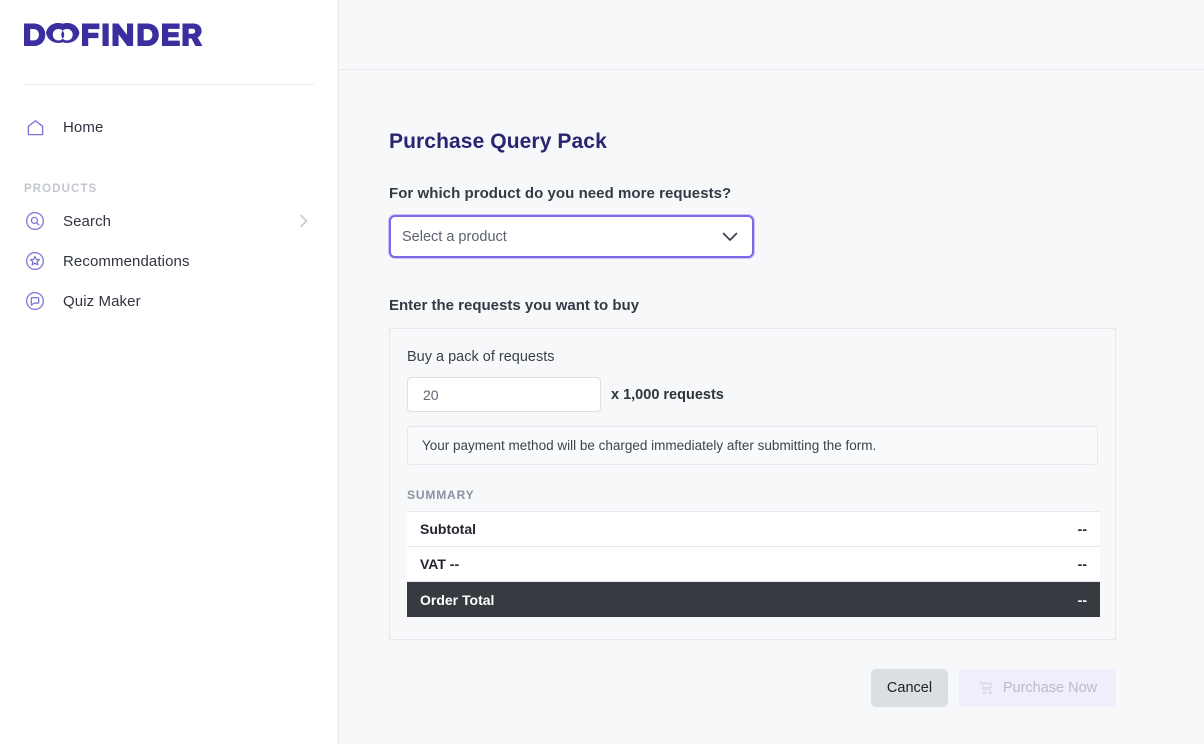 Image resolution: width=1204 pixels, height=744 pixels. What do you see at coordinates (753, 599) in the screenshot?
I see `summary-row-order-total: Order Total --` at bounding box center [753, 599].